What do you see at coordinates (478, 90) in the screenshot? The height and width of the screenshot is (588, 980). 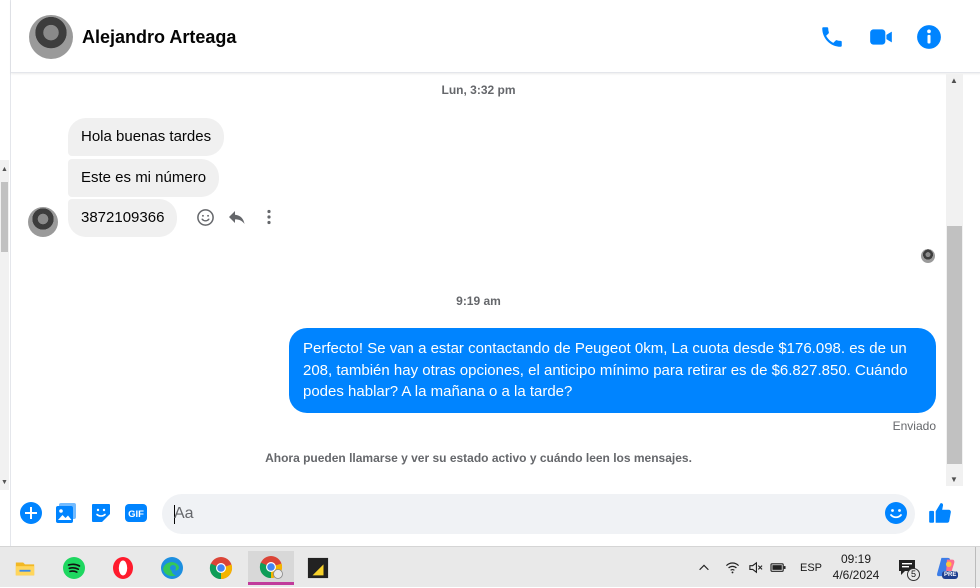 I see `timestamp: Lun, 3:32 pm` at bounding box center [478, 90].